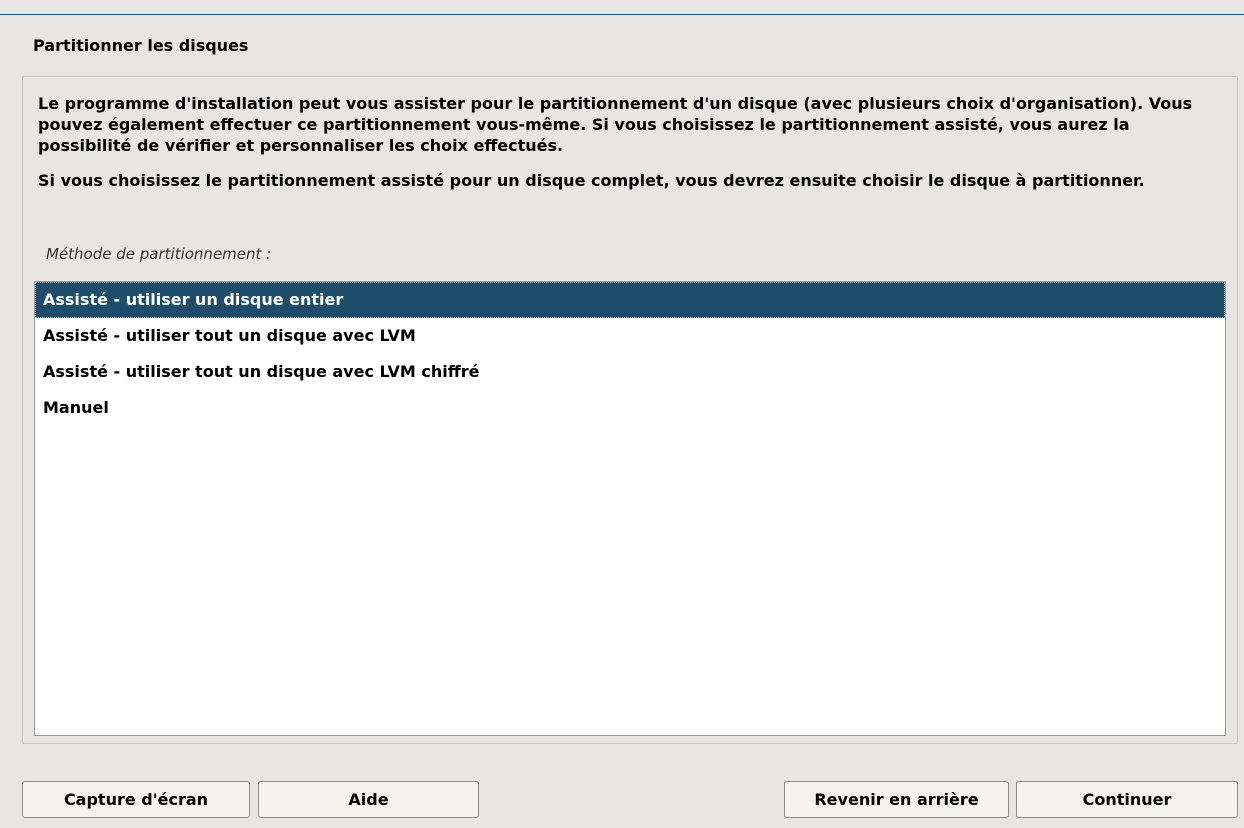  Describe the element at coordinates (136, 799) in the screenshot. I see `screenshot-button: Capture d'écran` at that location.